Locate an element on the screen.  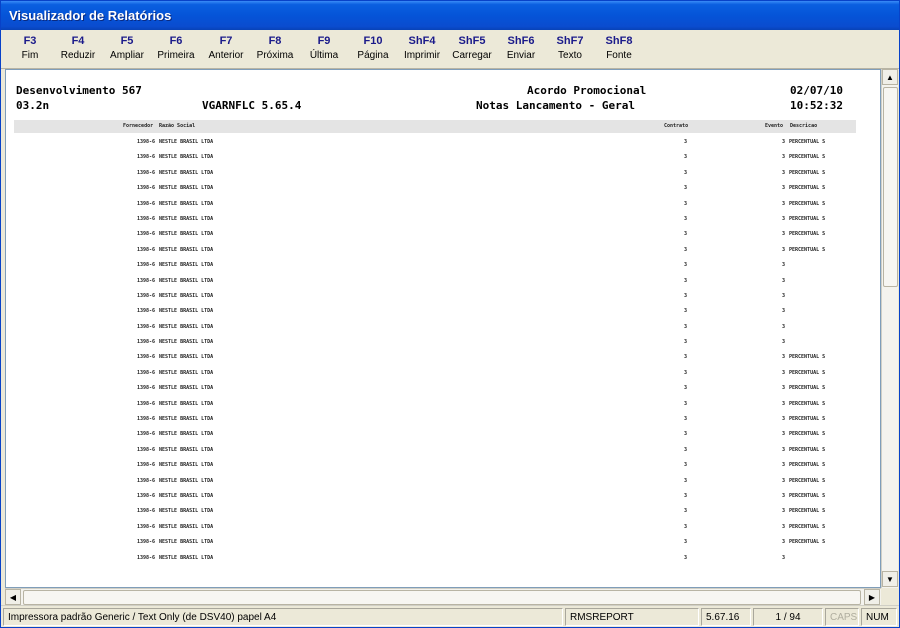
toolbar-key: ShF4 is located at coordinates (422, 41).